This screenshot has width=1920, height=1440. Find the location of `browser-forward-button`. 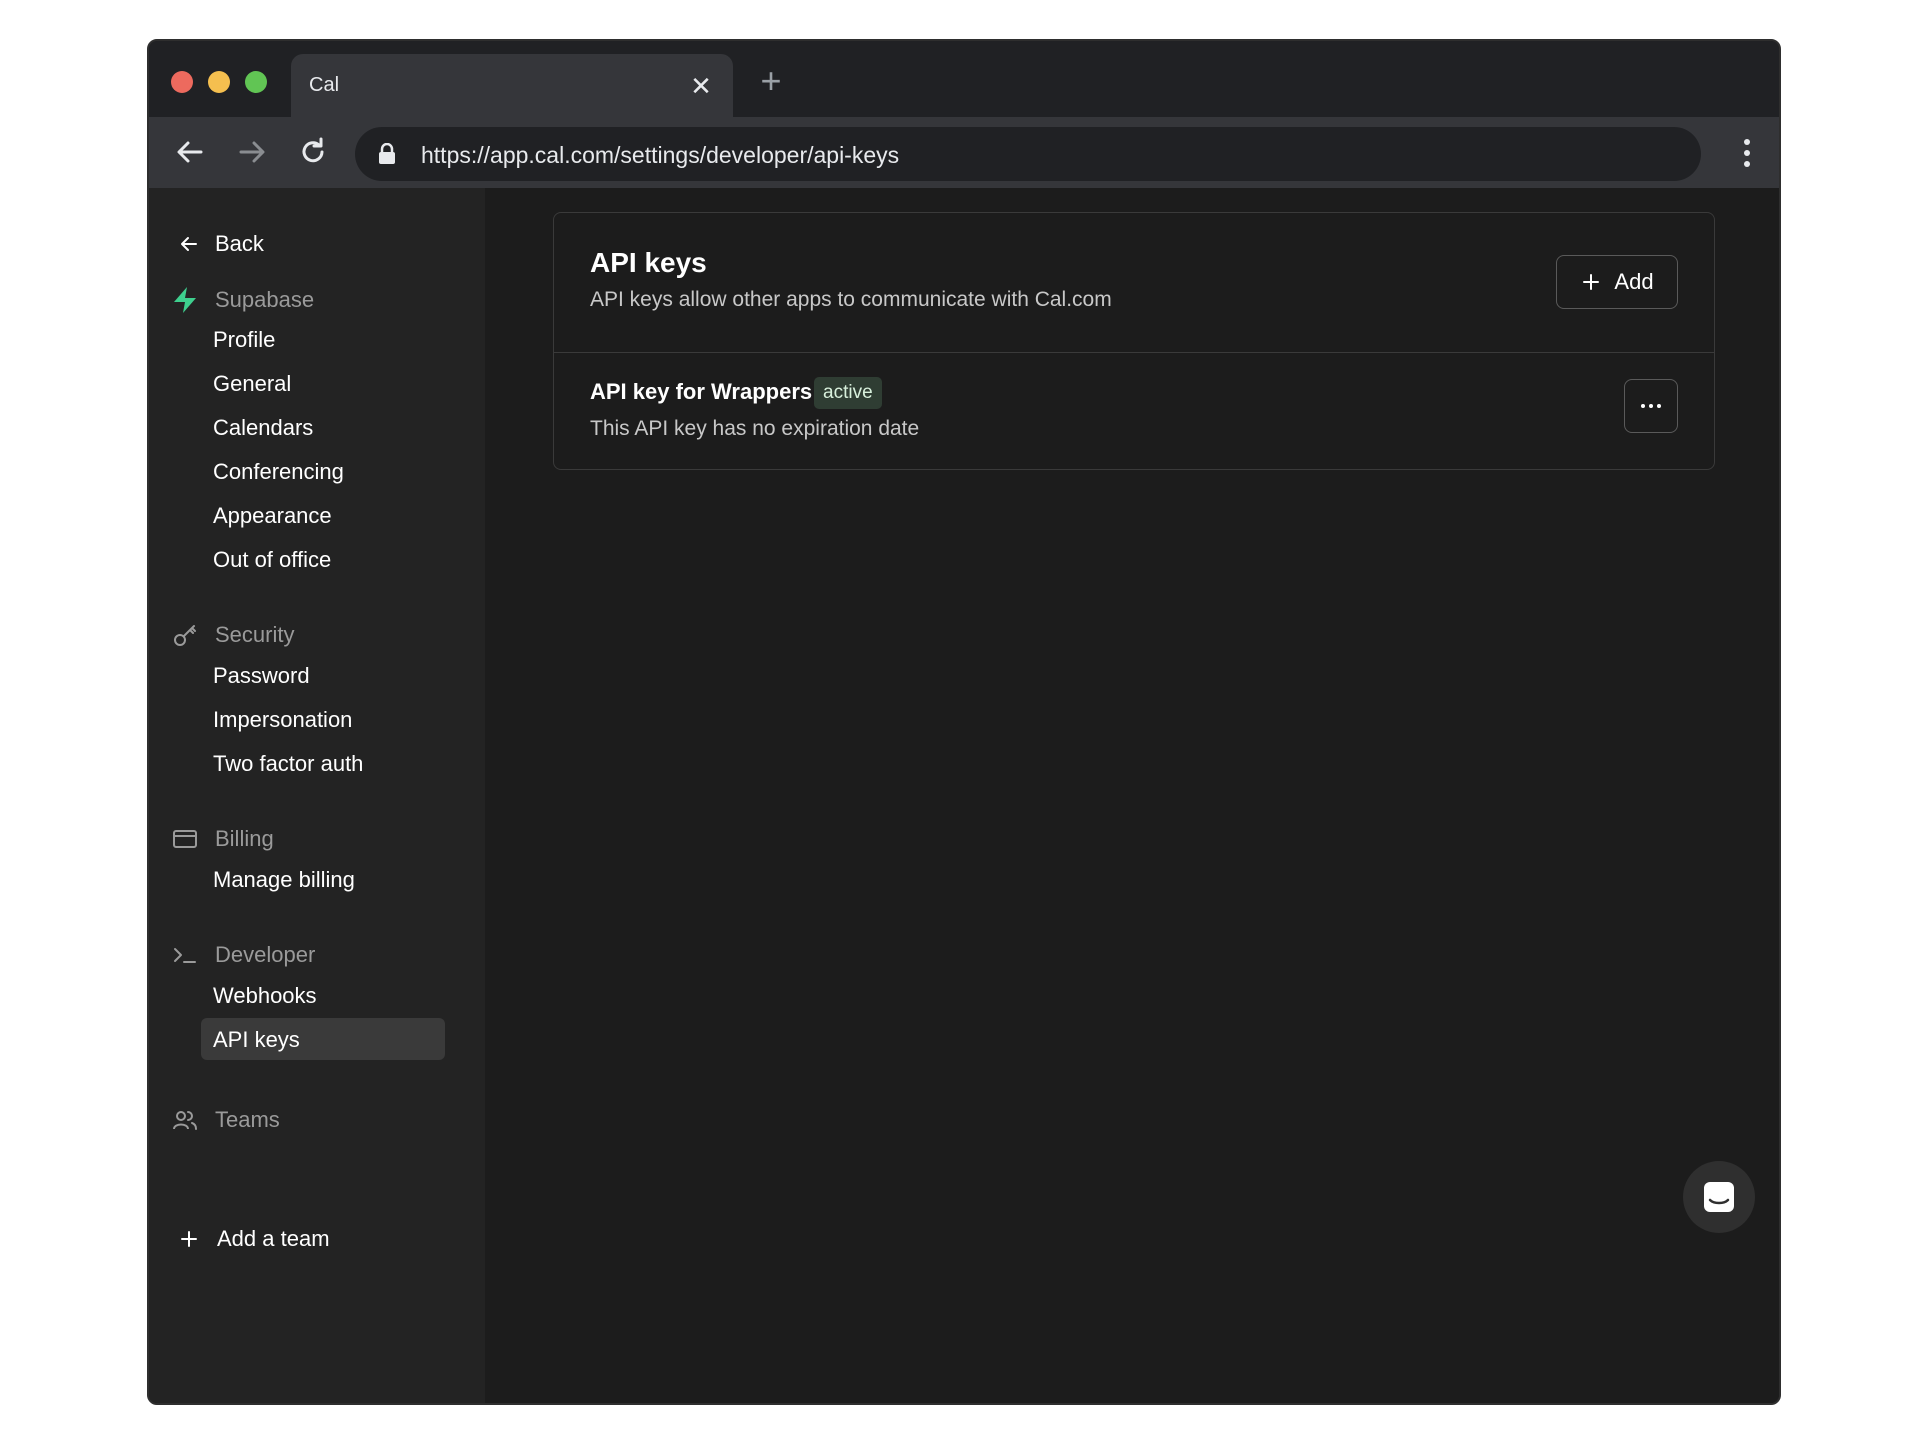

browser-forward-button is located at coordinates (252, 152).